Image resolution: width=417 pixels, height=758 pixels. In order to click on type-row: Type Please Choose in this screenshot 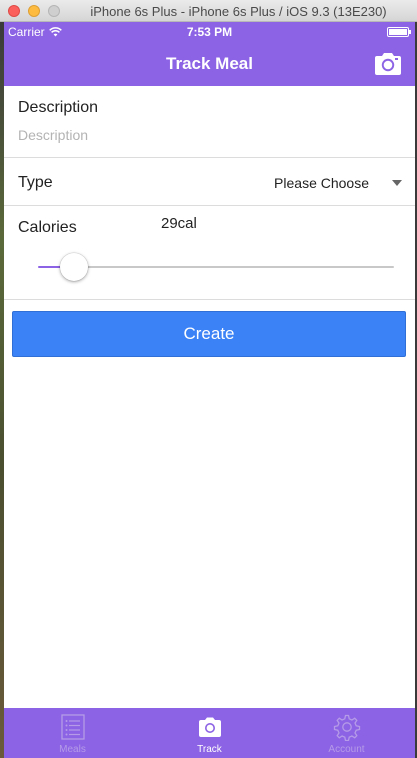, I will do `click(209, 182)`.